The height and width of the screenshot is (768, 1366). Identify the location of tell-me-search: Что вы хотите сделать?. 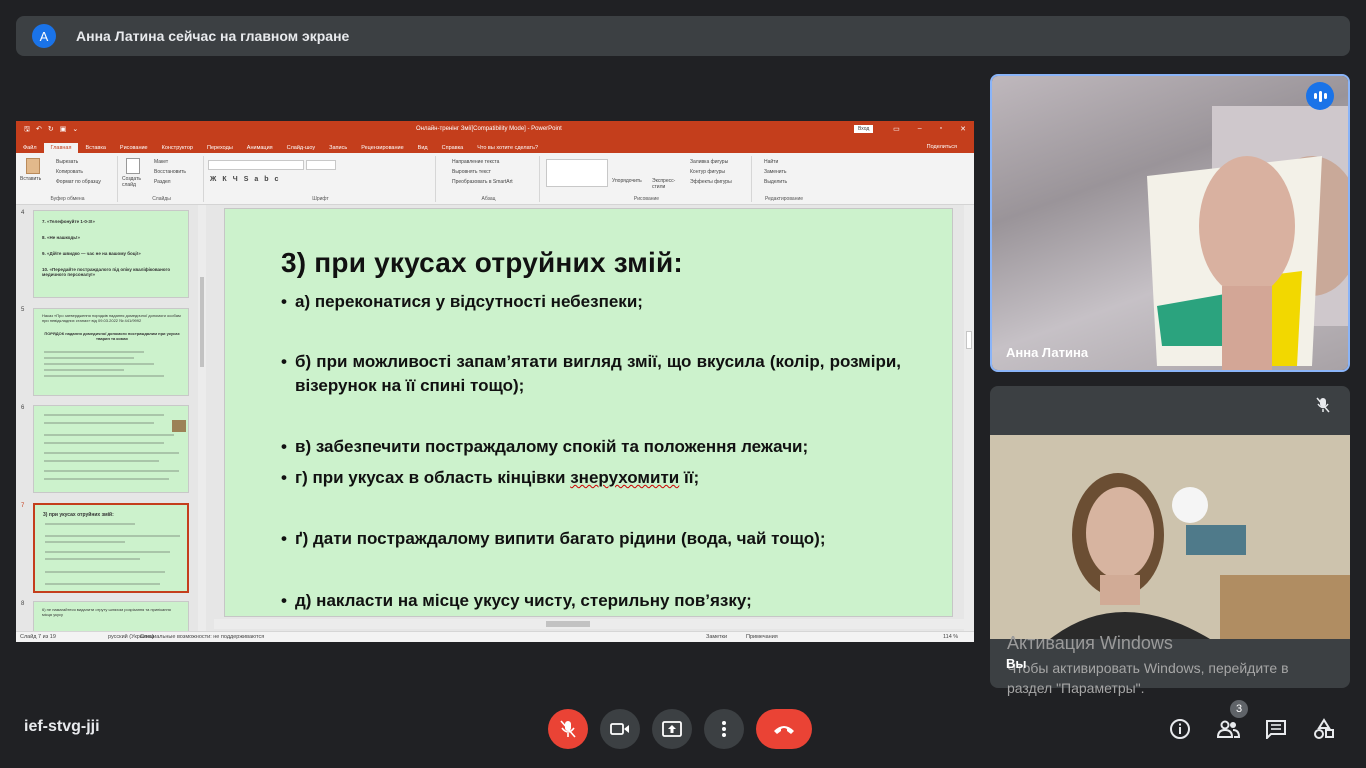
(507, 148).